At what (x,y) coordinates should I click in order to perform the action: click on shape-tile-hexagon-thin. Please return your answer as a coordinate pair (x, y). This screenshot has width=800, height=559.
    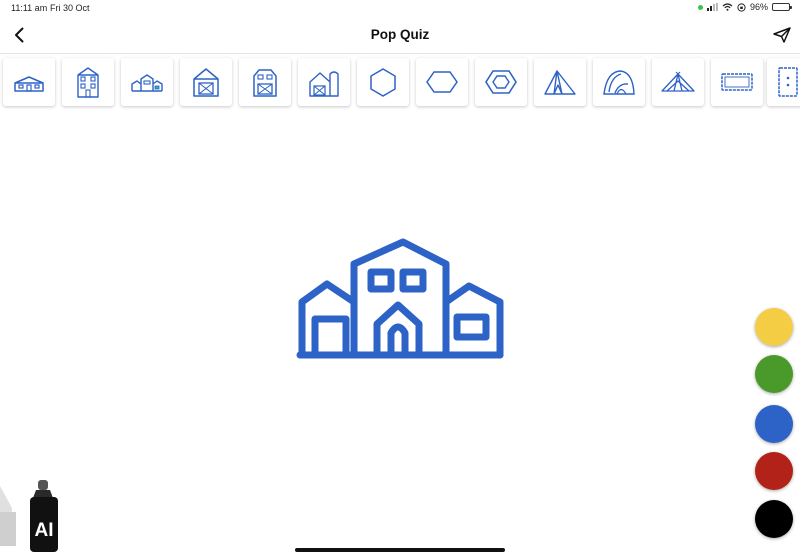
    Looking at the image, I should click on (383, 82).